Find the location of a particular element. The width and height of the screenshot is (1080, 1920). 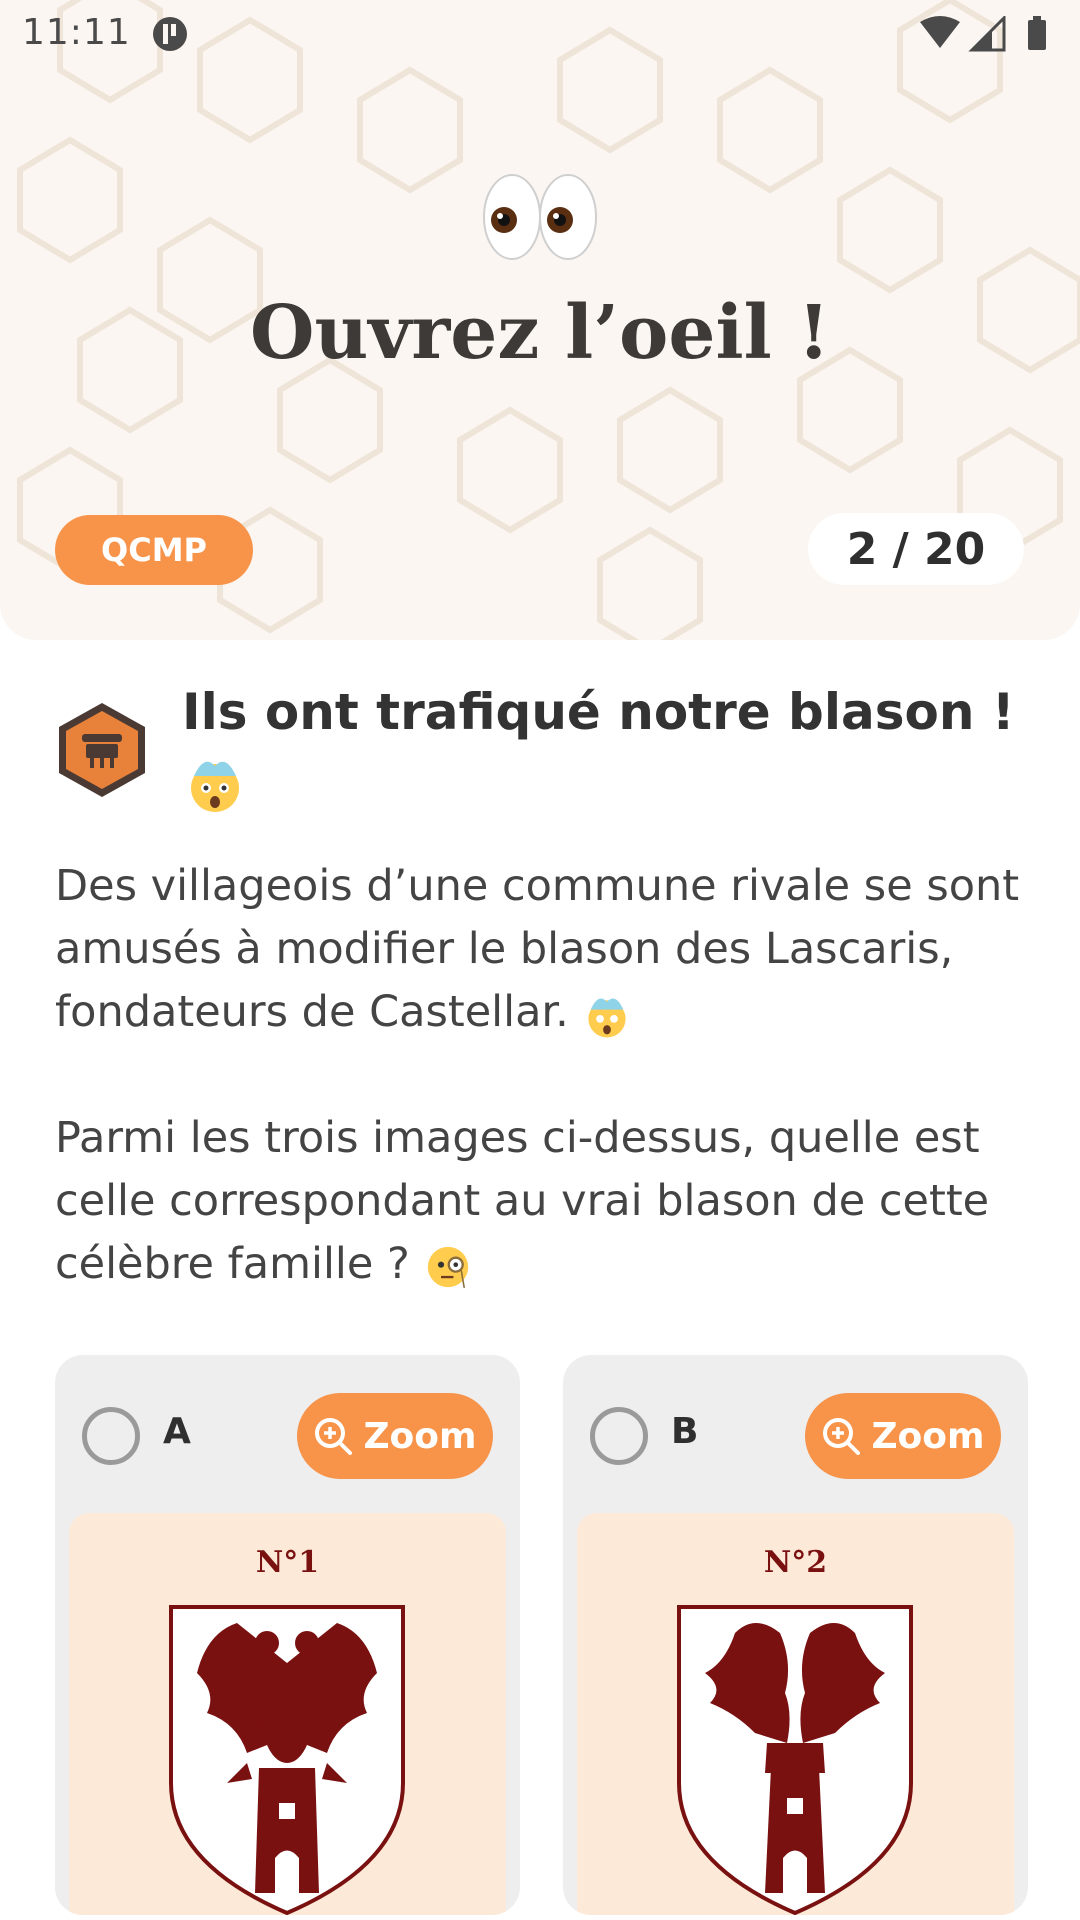

option-b-image: N°2 is located at coordinates (795, 1714).